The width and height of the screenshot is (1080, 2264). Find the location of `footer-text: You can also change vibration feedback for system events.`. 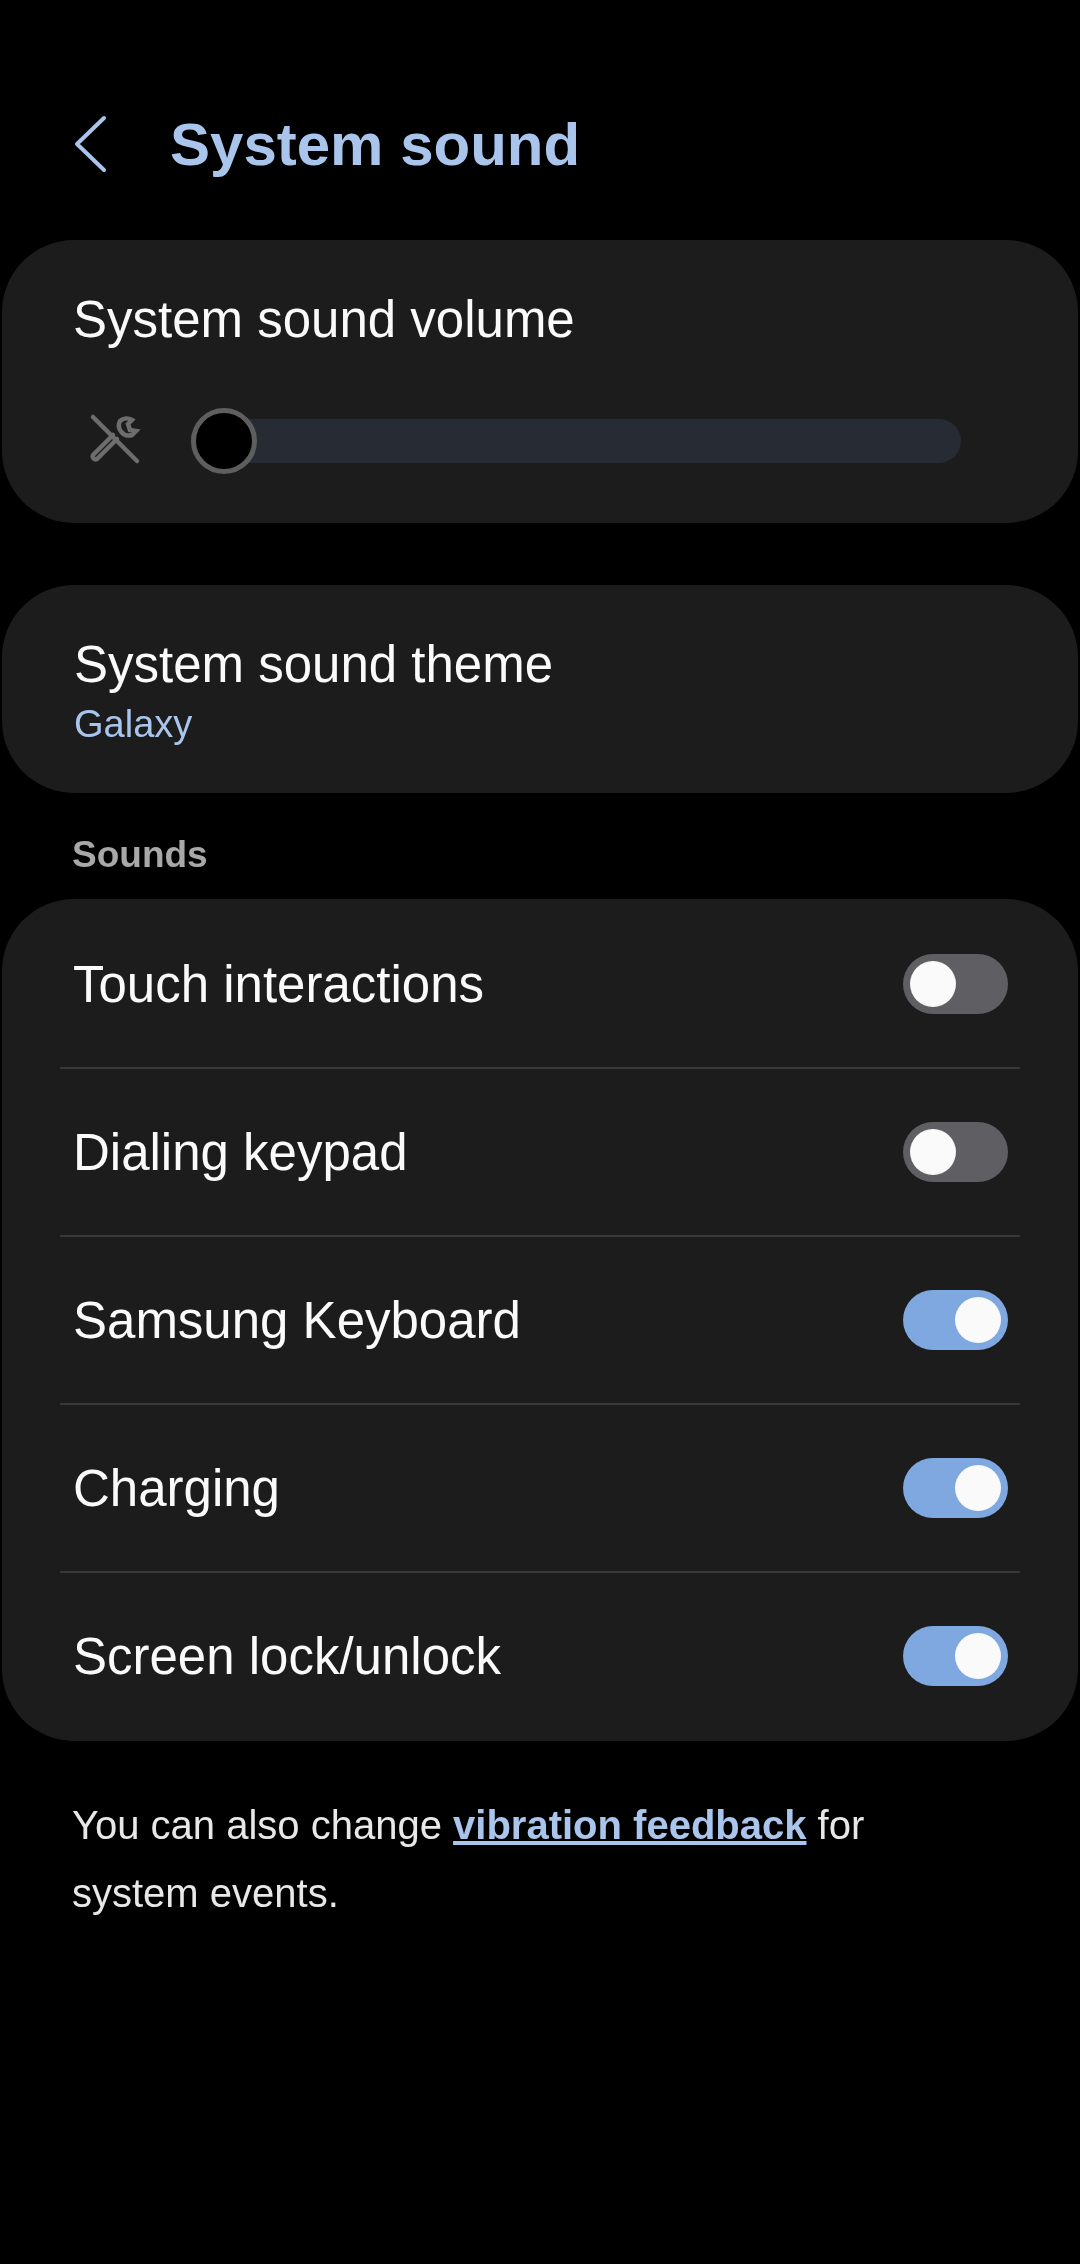

footer-text: You can also change vibration feedback for system events. is located at coordinates (469, 1859).